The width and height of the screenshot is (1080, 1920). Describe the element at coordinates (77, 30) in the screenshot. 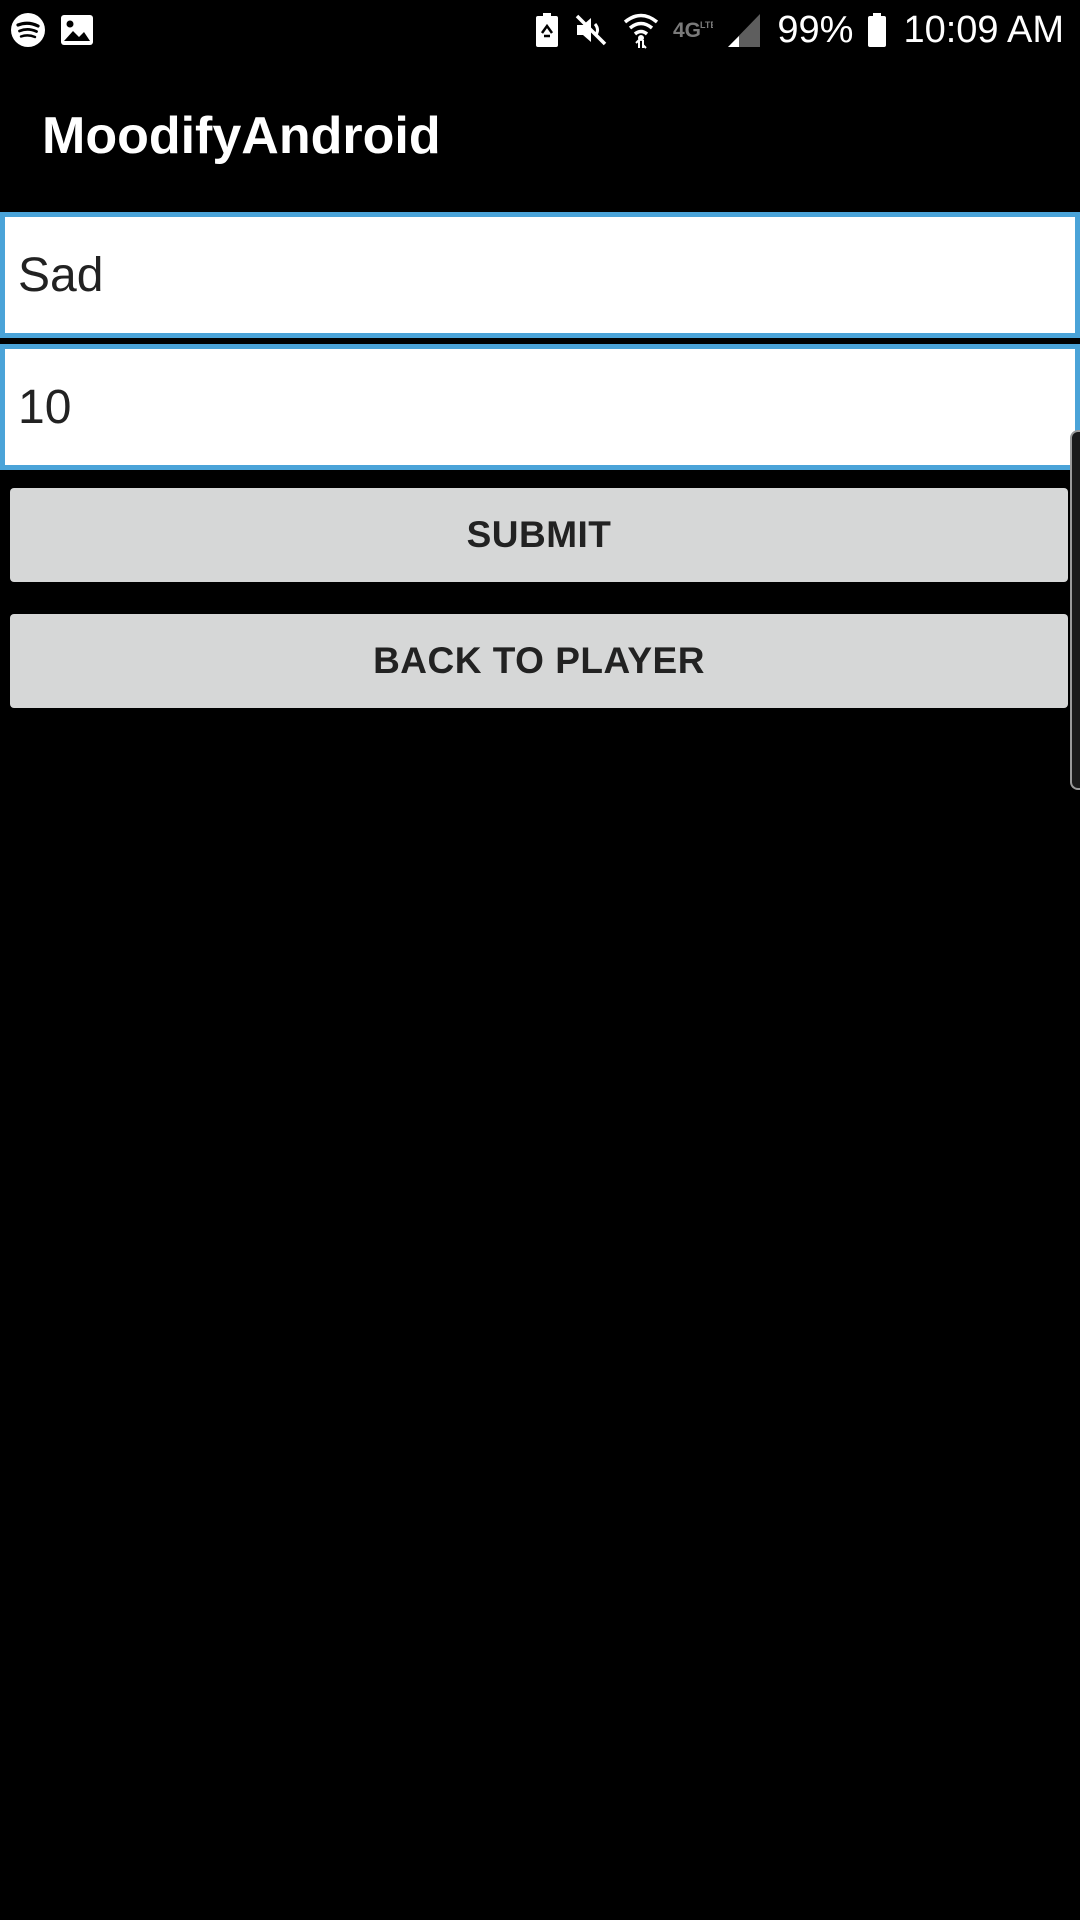

I see `image-icon` at that location.